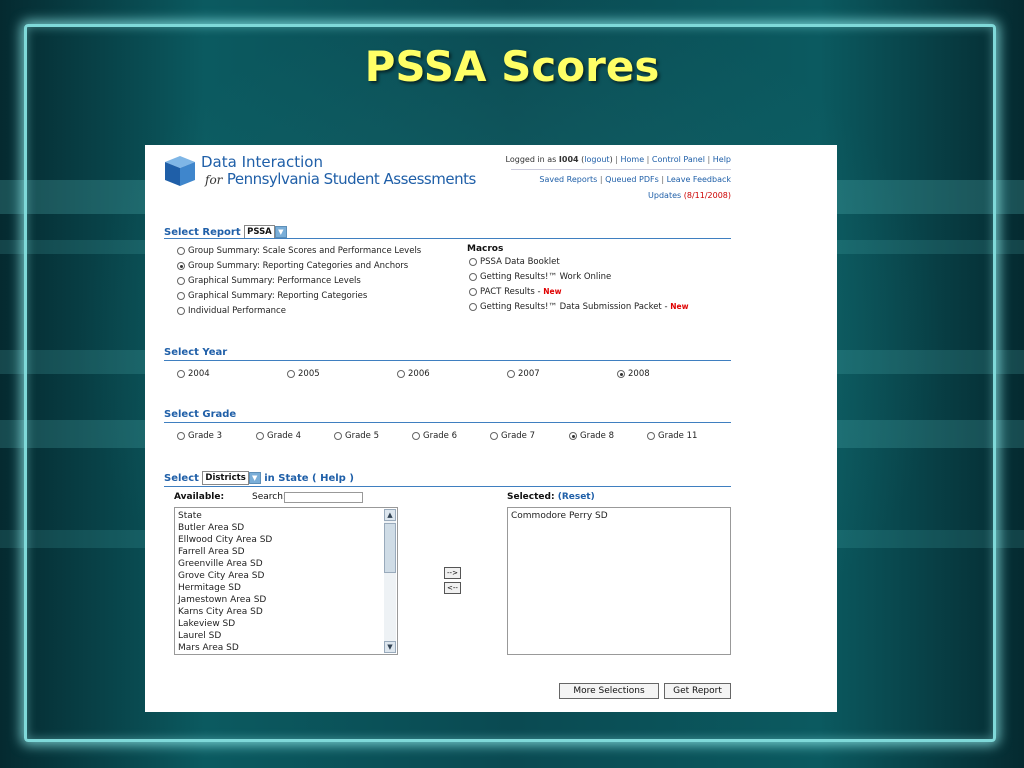 The height and width of the screenshot is (768, 1024). I want to click on year-option: 2004, so click(193, 374).